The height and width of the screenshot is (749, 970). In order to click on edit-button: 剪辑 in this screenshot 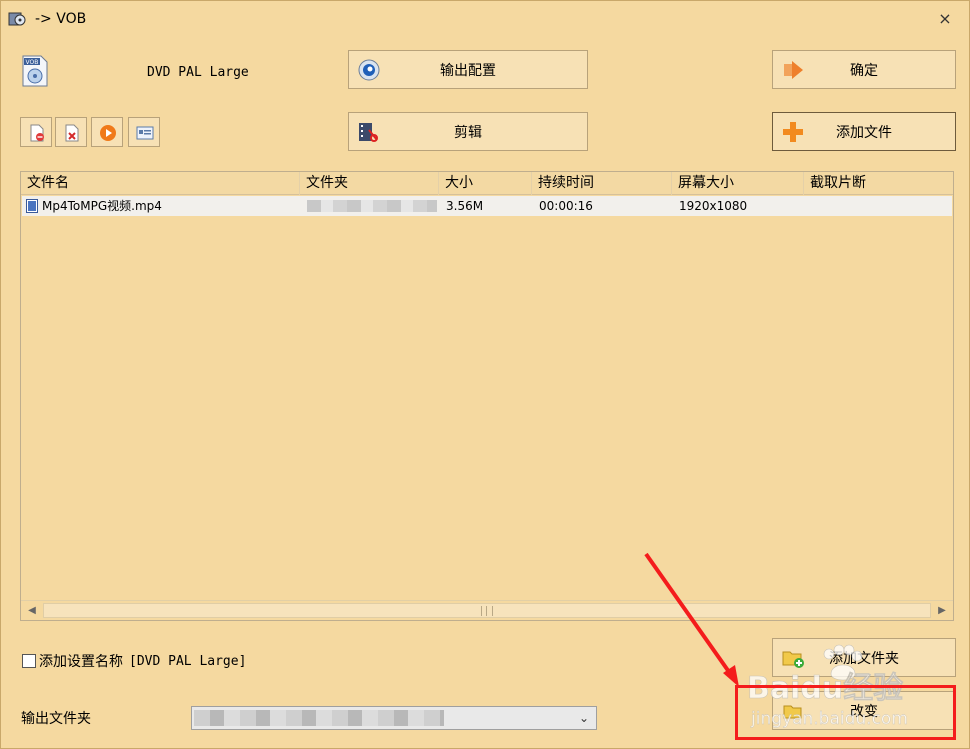, I will do `click(468, 131)`.